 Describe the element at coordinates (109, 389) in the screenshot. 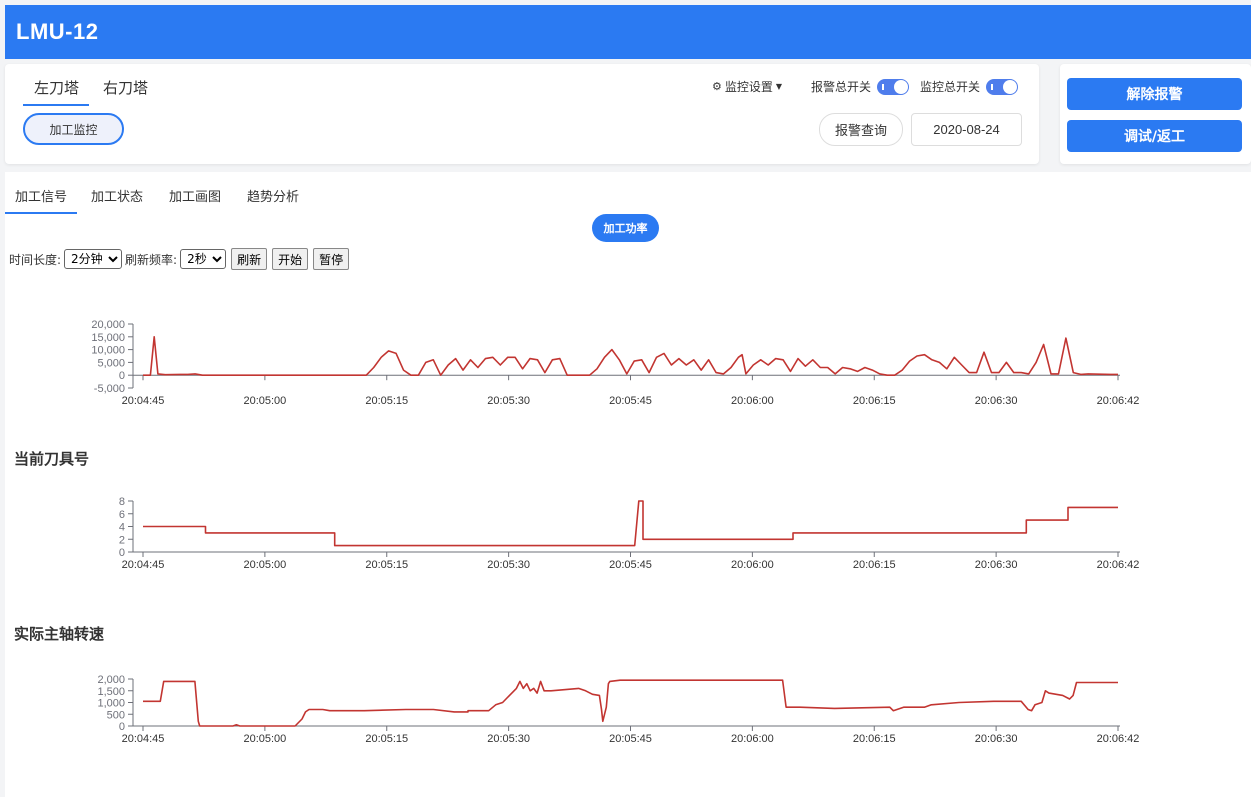

I see `y-tick-label: -5,000` at that location.